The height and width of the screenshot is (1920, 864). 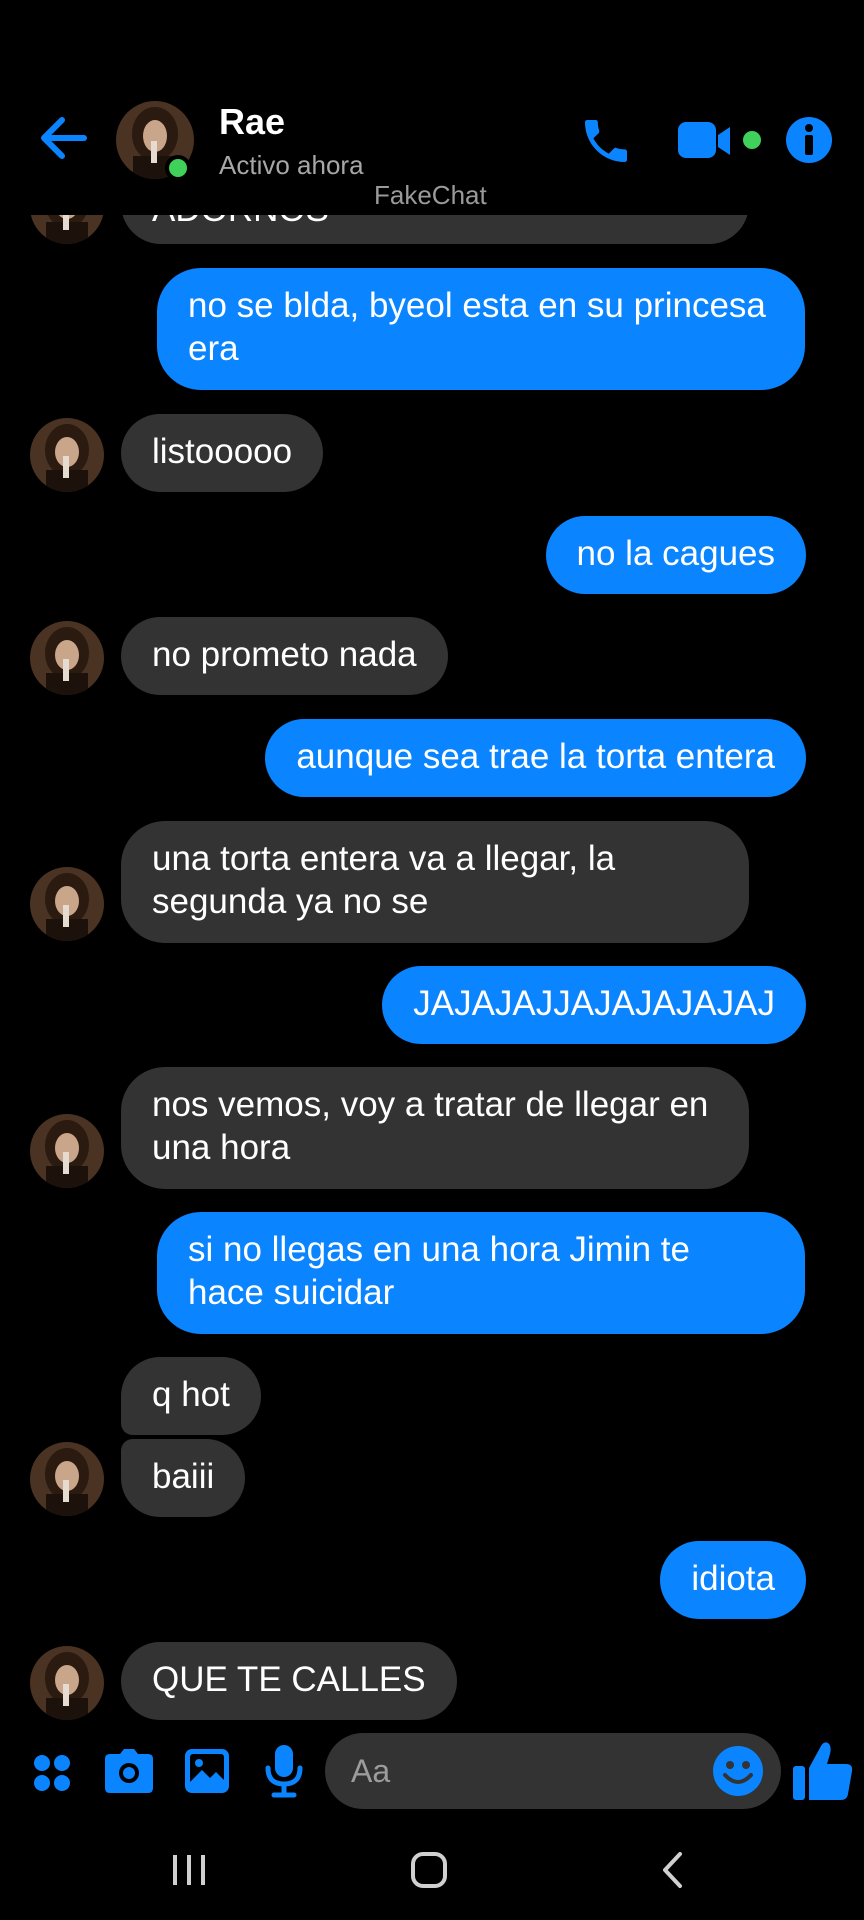 I want to click on camera-icon, so click(x=129, y=1771).